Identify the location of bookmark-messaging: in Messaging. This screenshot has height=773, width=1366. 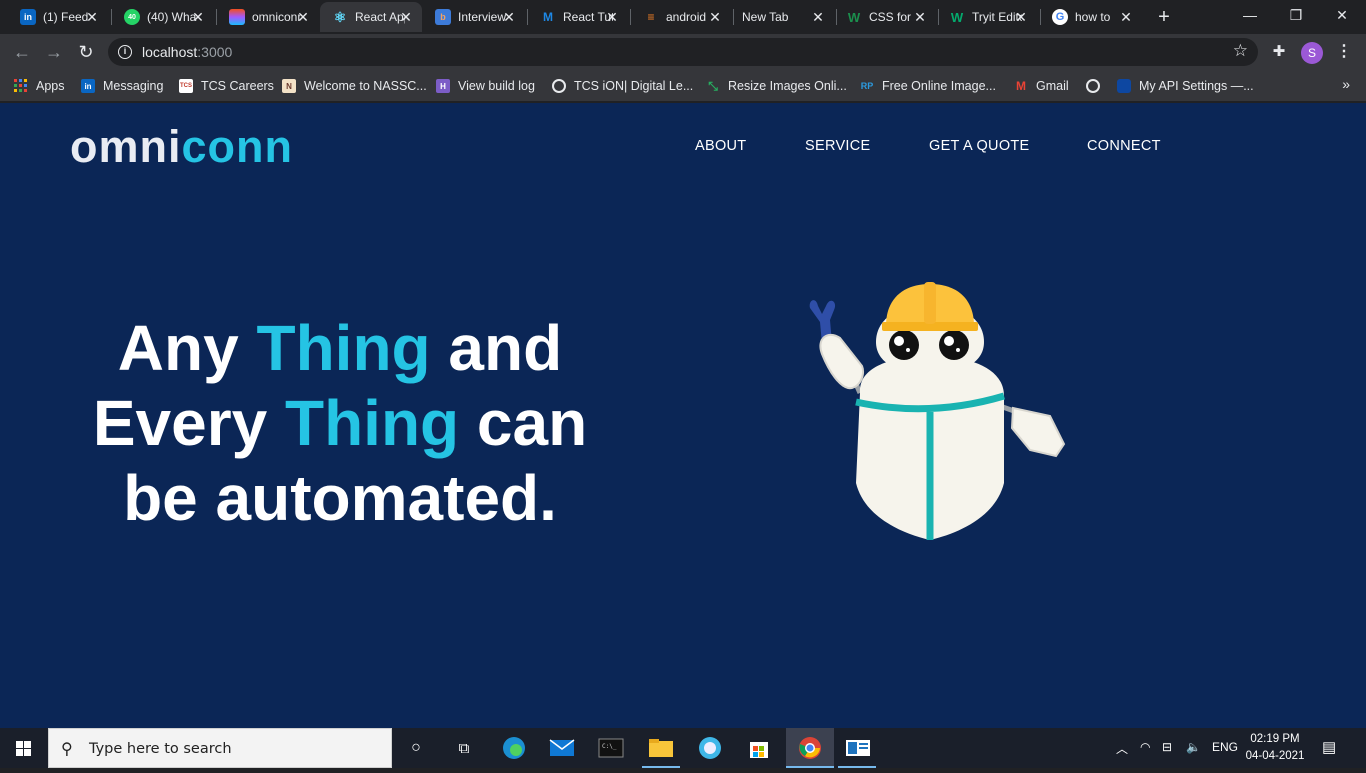
(122, 86).